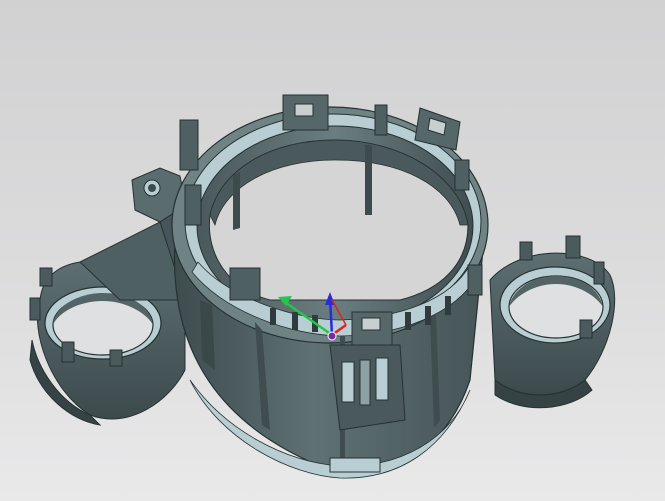 The height and width of the screenshot is (501, 665). Describe the element at coordinates (372, 329) in the screenshot. I see `tab-square-front` at that location.